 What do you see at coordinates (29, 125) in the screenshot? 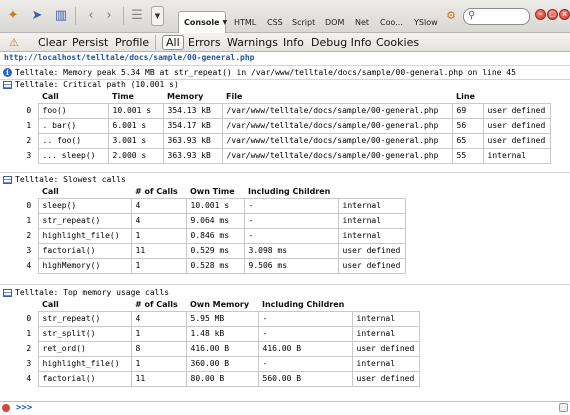
I see `row-index: 1` at bounding box center [29, 125].